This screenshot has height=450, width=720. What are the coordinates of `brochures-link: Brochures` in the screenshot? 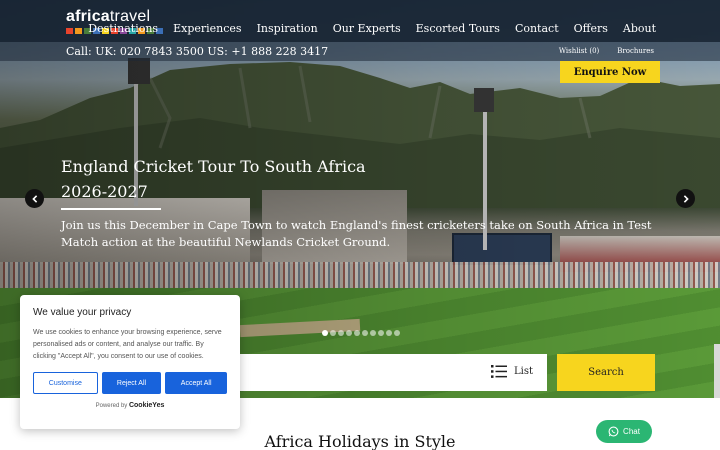 It's located at (635, 51).